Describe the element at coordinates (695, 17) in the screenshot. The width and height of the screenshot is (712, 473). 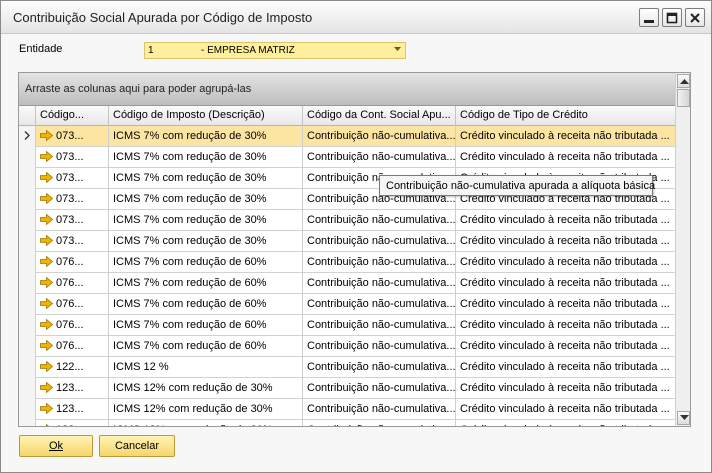
I see `close-button` at that location.